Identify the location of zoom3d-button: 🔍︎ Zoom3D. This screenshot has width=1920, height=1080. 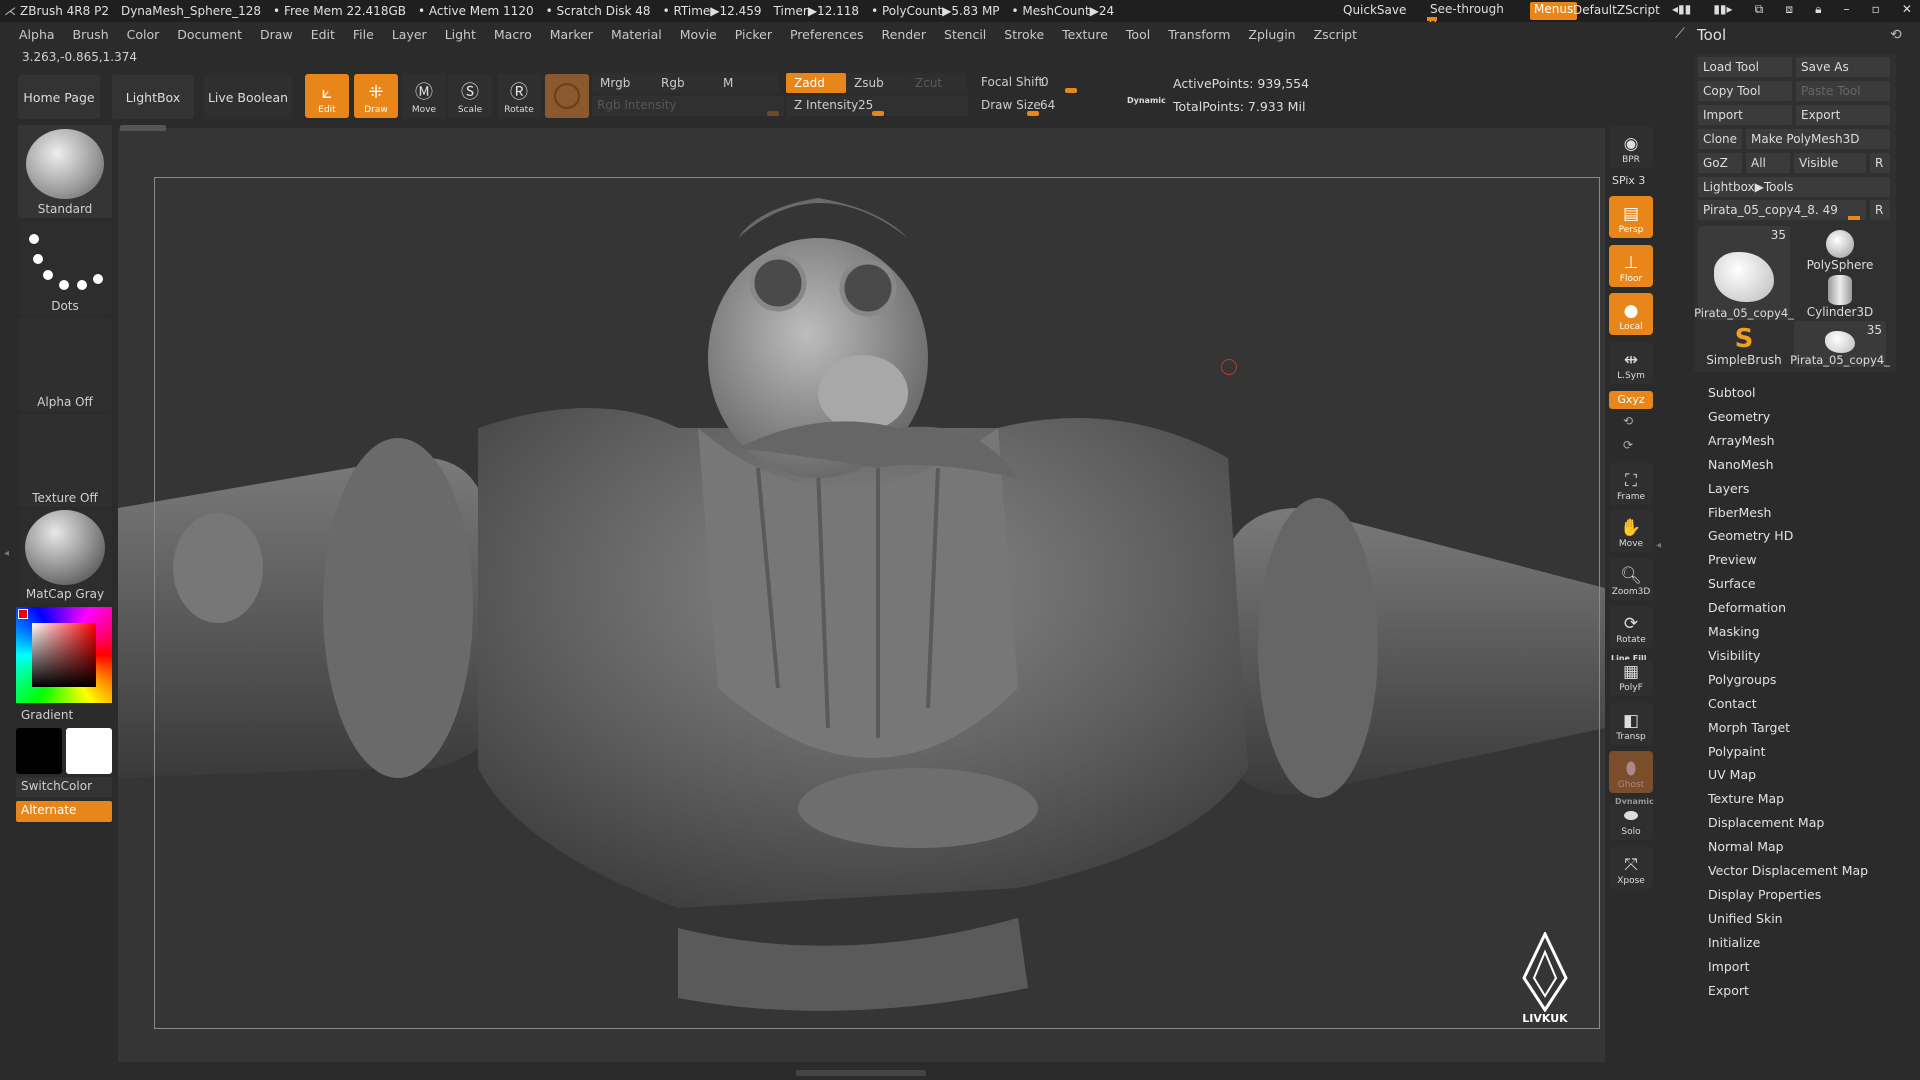
(1631, 579).